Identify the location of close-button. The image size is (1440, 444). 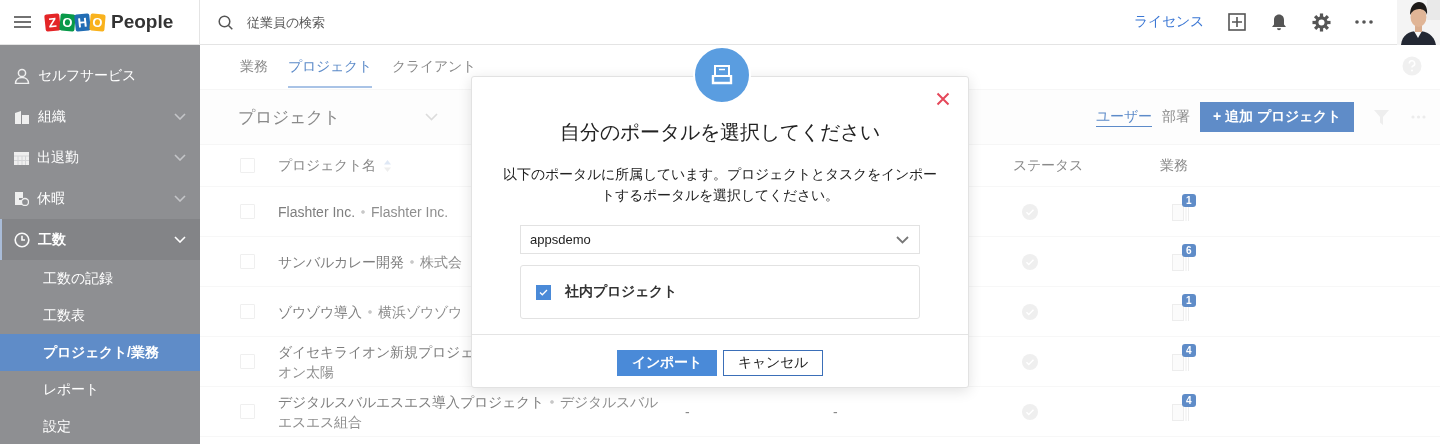
(943, 99).